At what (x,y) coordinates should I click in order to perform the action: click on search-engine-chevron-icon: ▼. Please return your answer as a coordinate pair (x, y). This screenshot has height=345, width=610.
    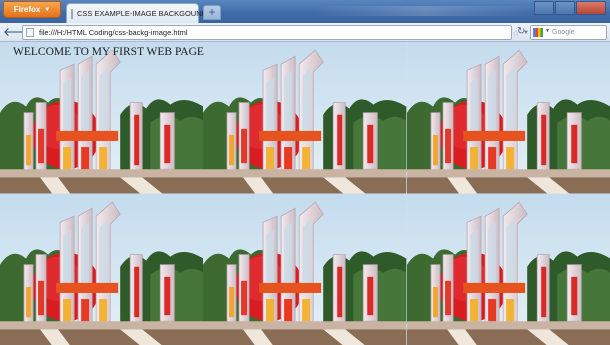
    Looking at the image, I should click on (547, 31).